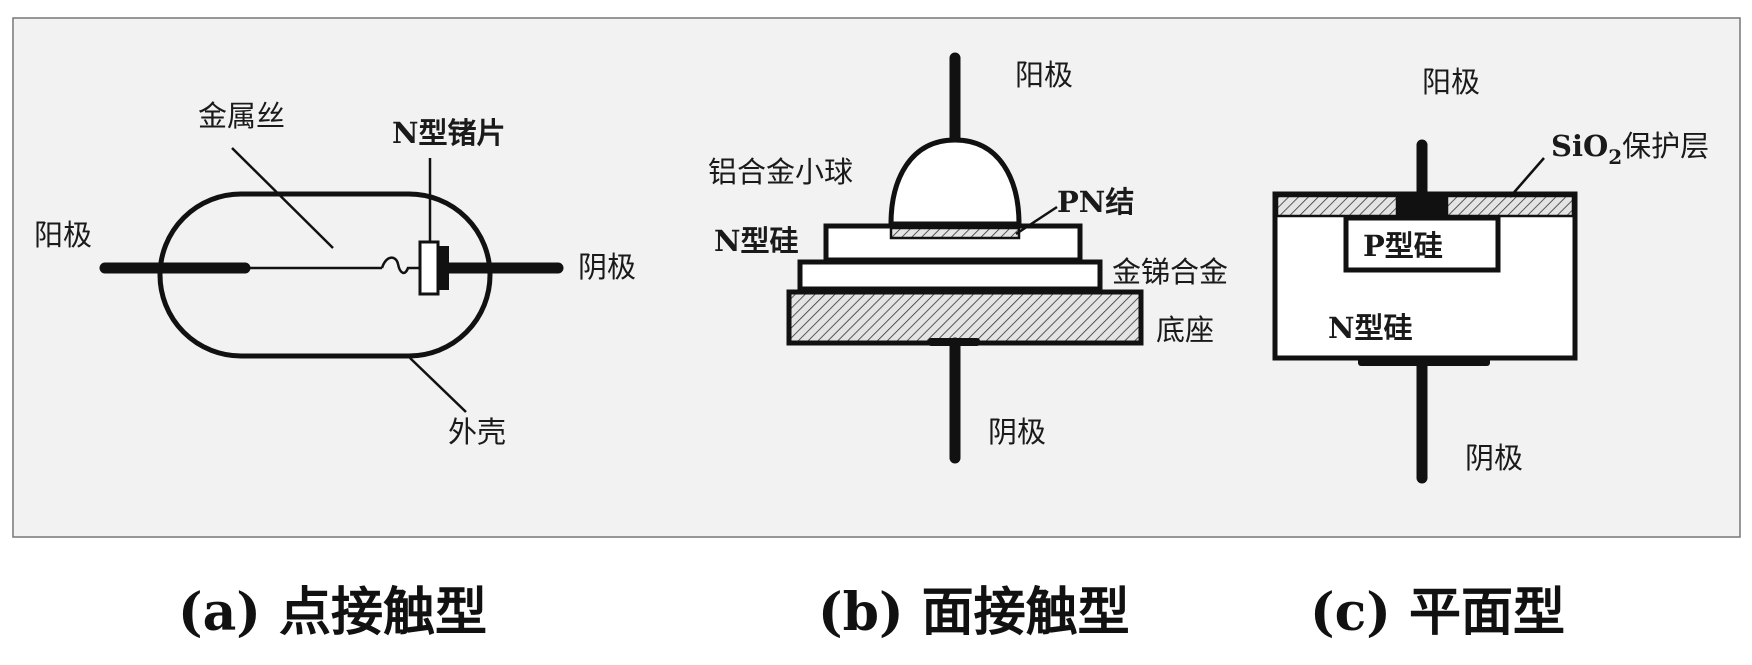  What do you see at coordinates (1017, 432) in the screenshot?
I see `label-cathode-b: 阴极` at bounding box center [1017, 432].